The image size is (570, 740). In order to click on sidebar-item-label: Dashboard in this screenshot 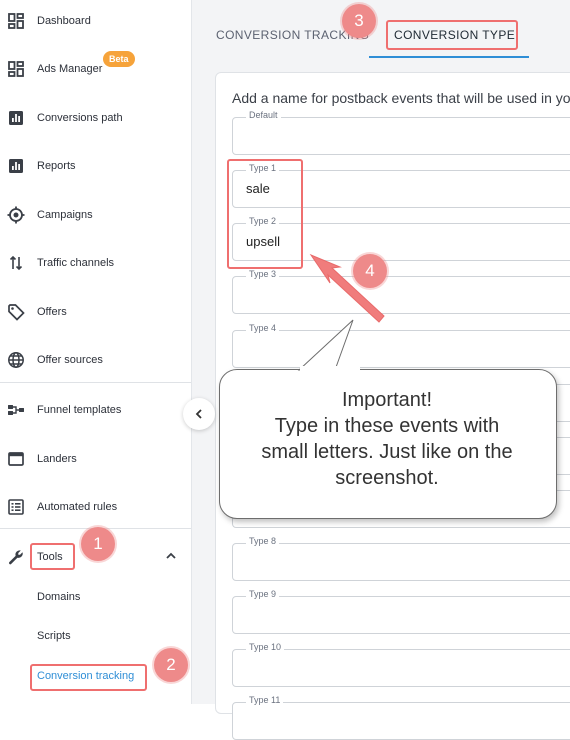, I will do `click(64, 21)`.